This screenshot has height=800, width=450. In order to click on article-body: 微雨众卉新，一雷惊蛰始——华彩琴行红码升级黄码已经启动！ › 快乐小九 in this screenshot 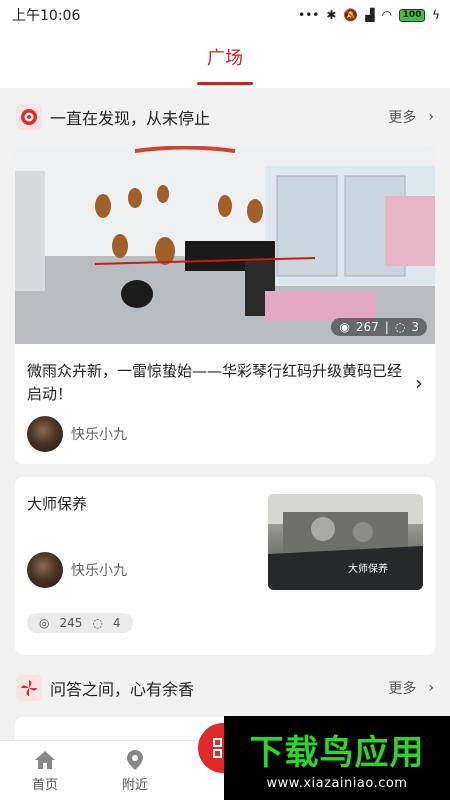, I will do `click(225, 404)`.